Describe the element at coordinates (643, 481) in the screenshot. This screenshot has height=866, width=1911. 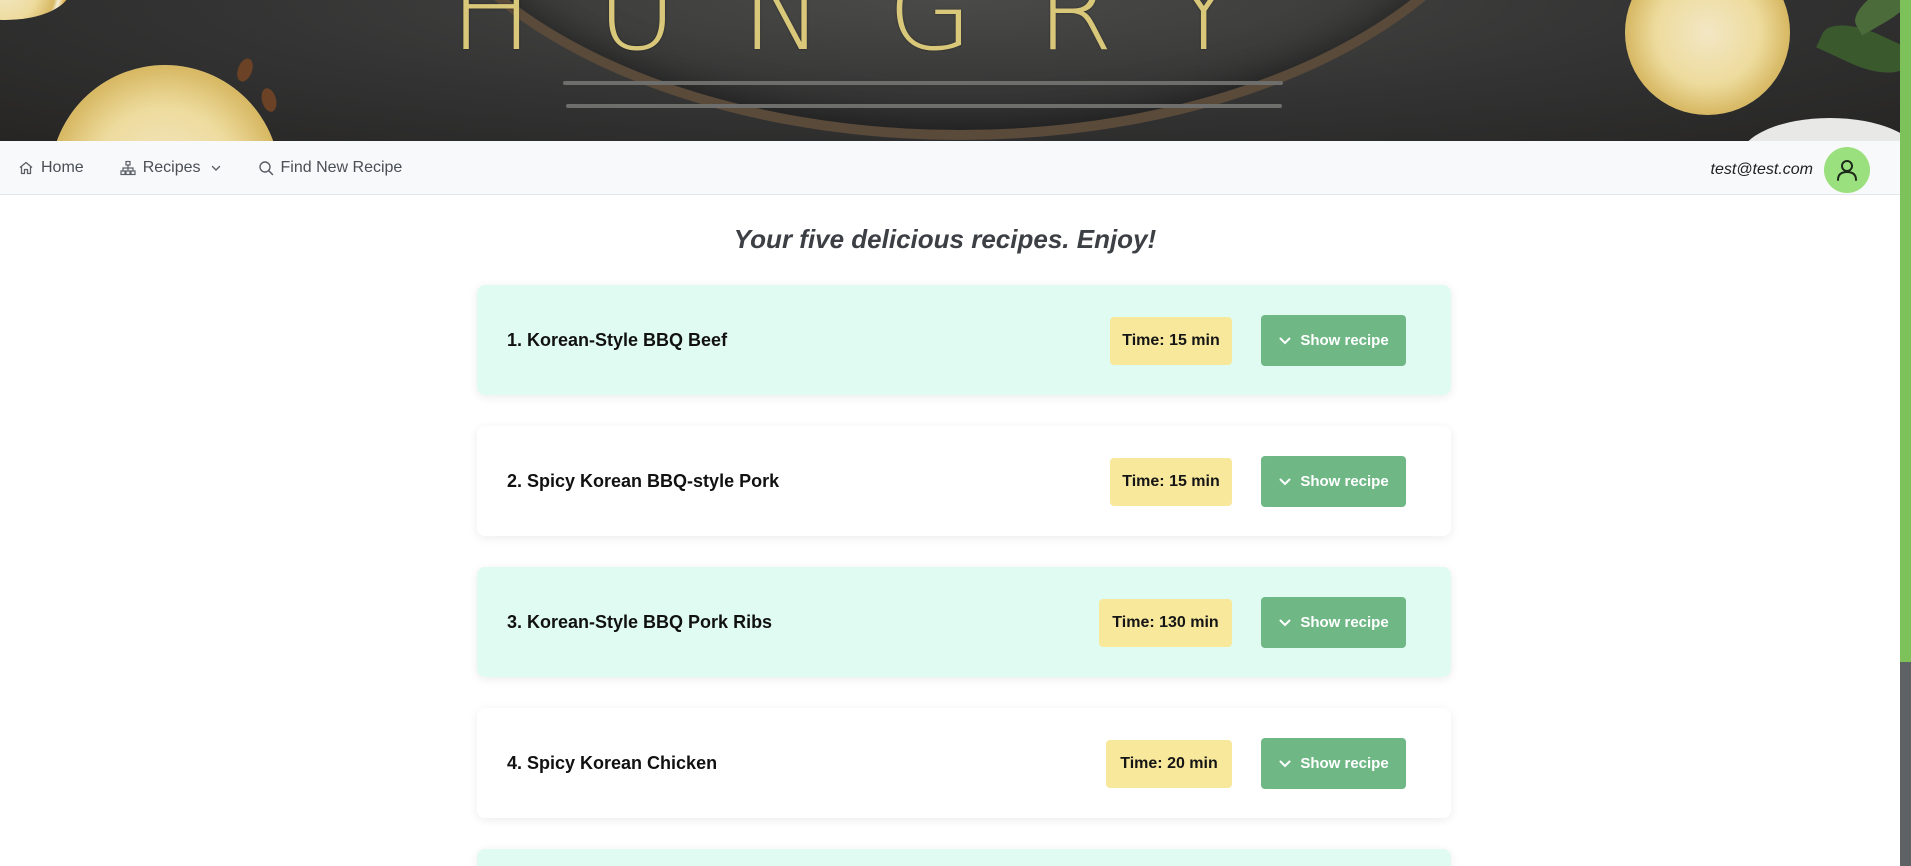
I see `recipe-title: 2. Spicy Korean BBQ-style Pork` at that location.